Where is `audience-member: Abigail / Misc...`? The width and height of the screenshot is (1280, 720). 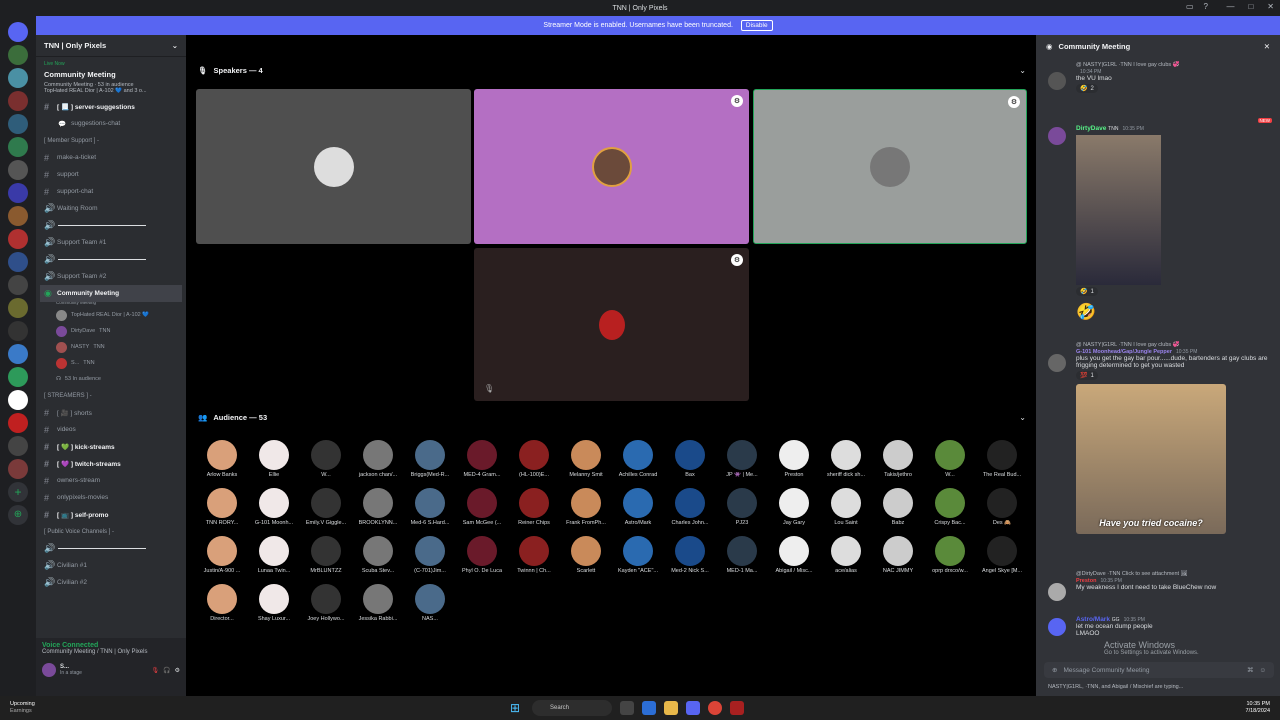 audience-member: Abigail / Misc... is located at coordinates (794, 555).